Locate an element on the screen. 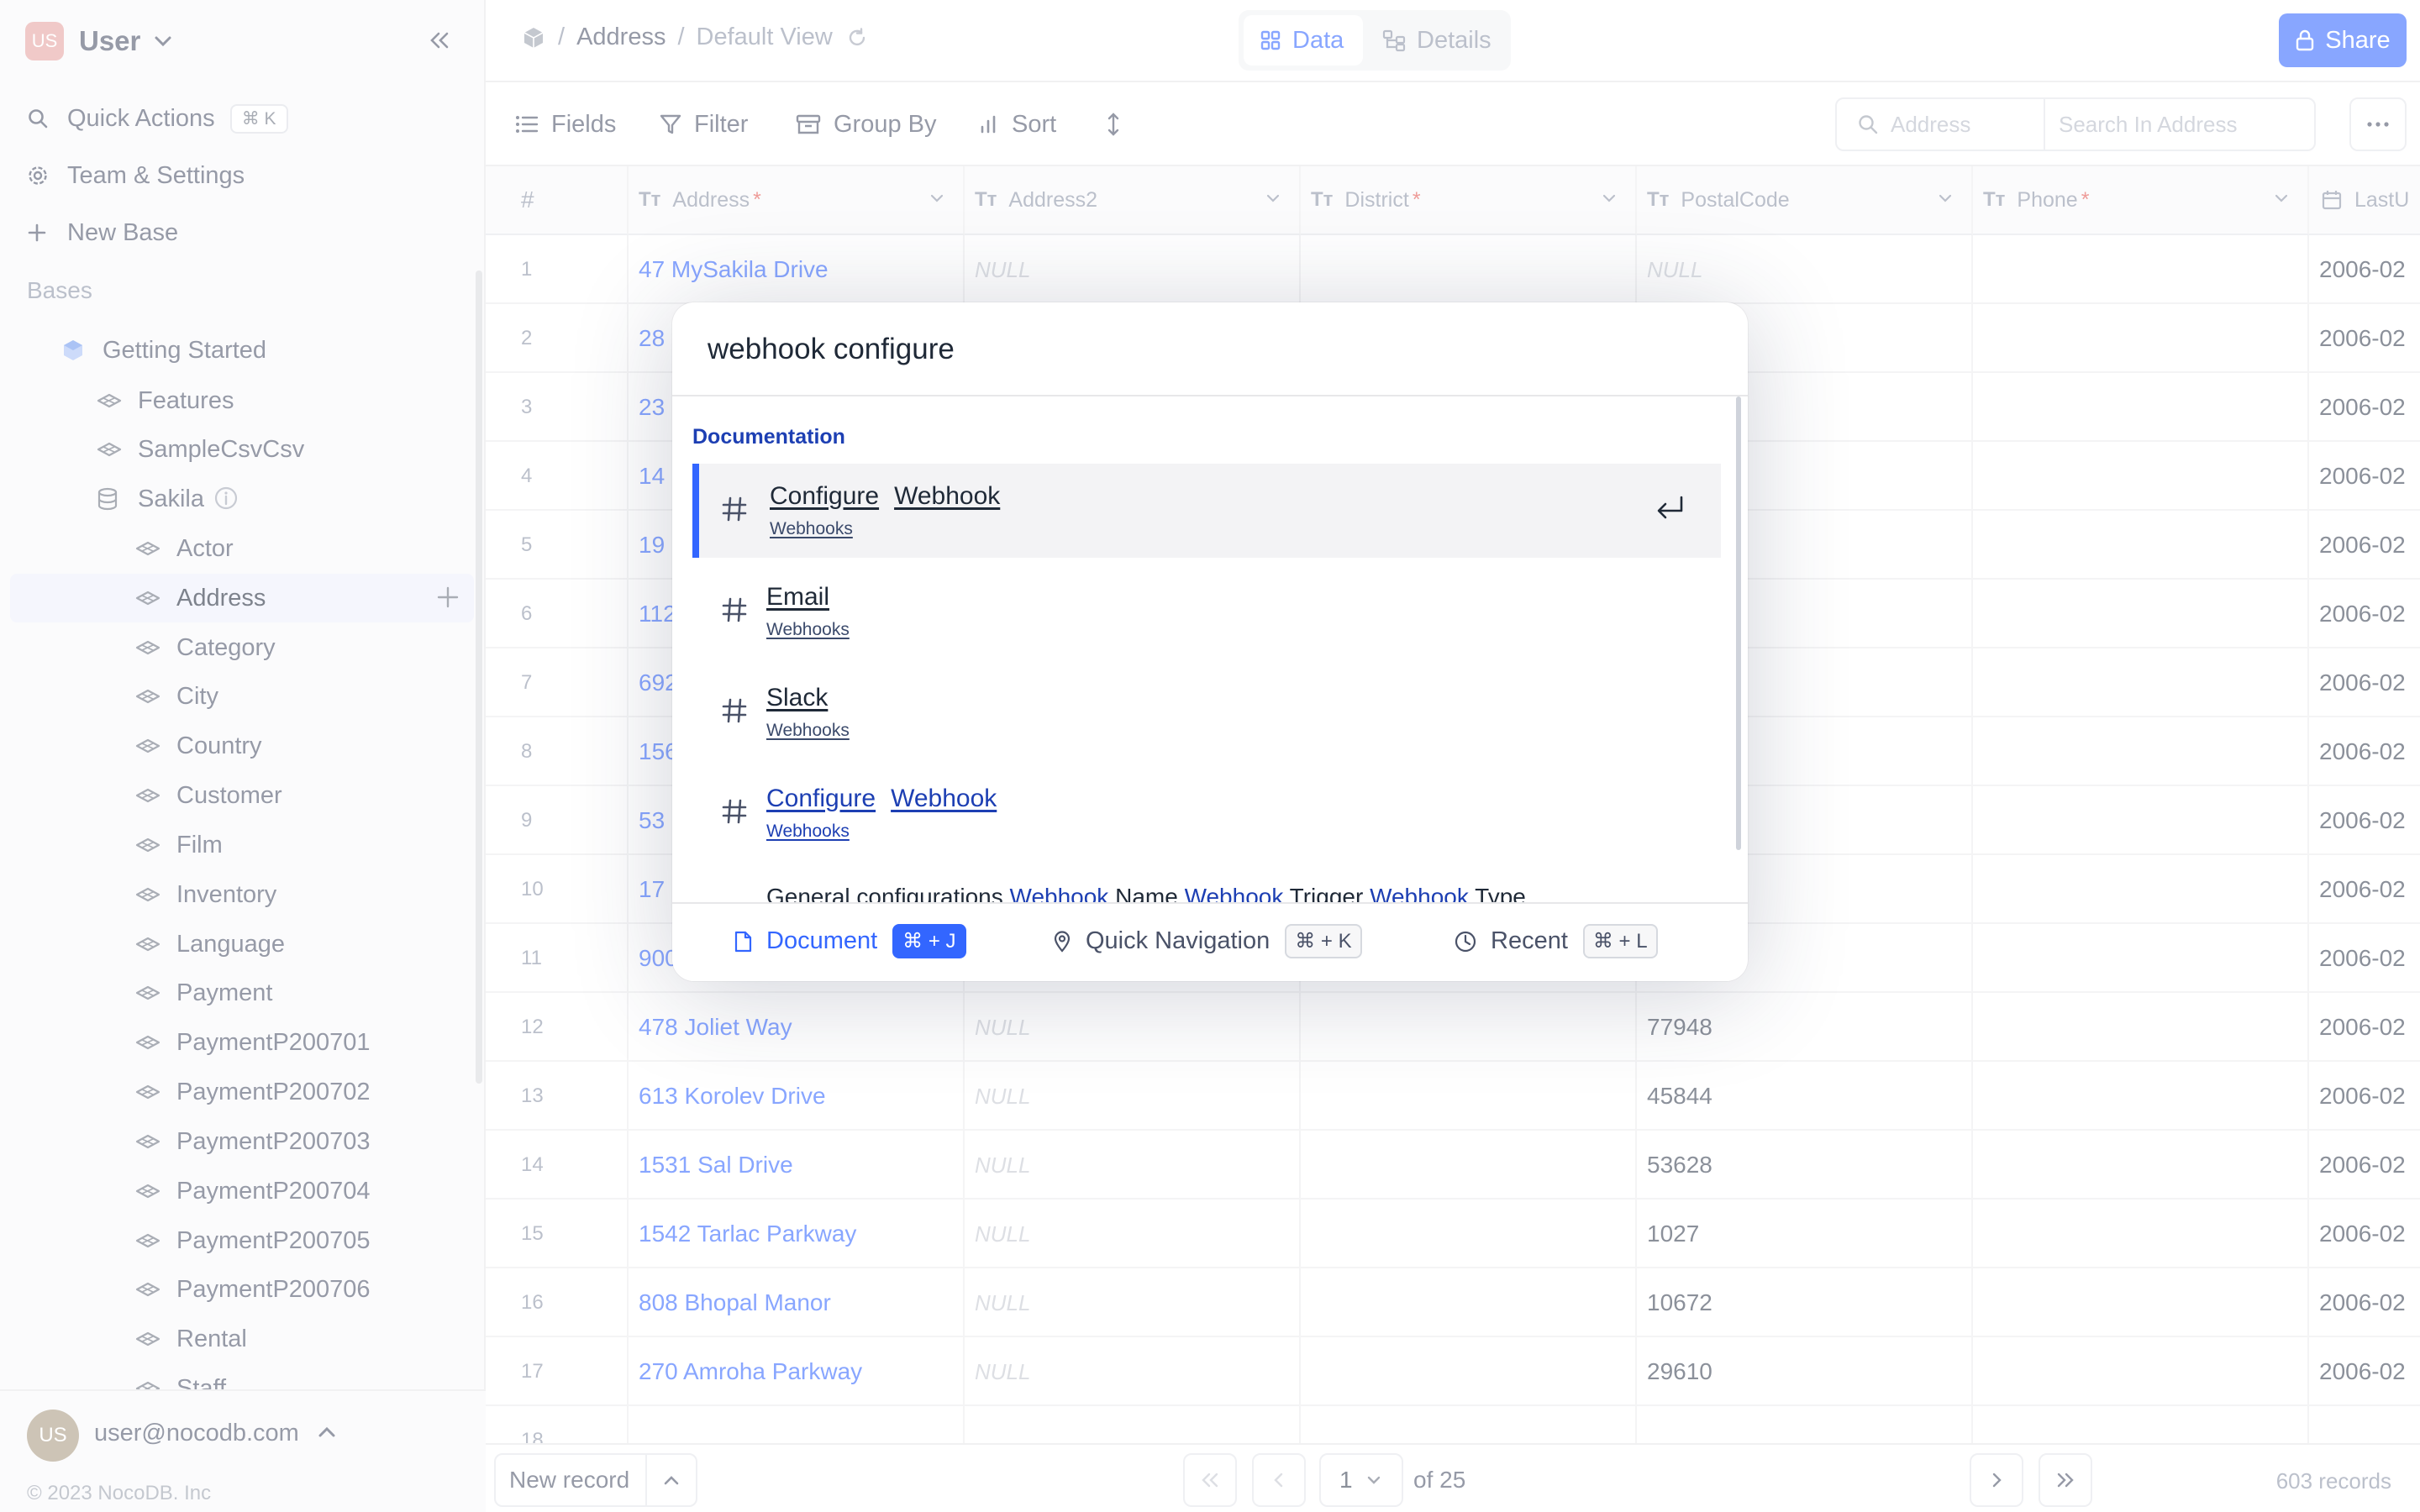  result-title: Slack is located at coordinates (804, 698).